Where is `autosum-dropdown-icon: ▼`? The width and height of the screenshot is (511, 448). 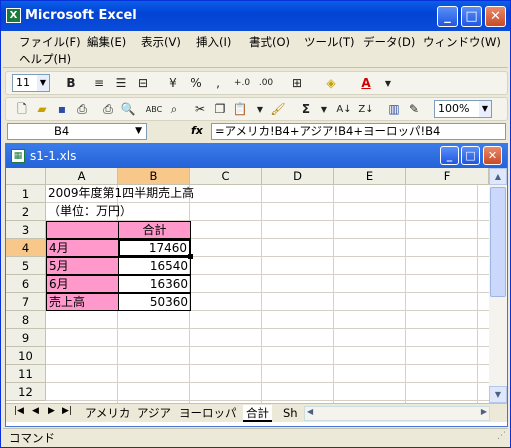
autosum-dropdown-icon: ▼ is located at coordinates (324, 109).